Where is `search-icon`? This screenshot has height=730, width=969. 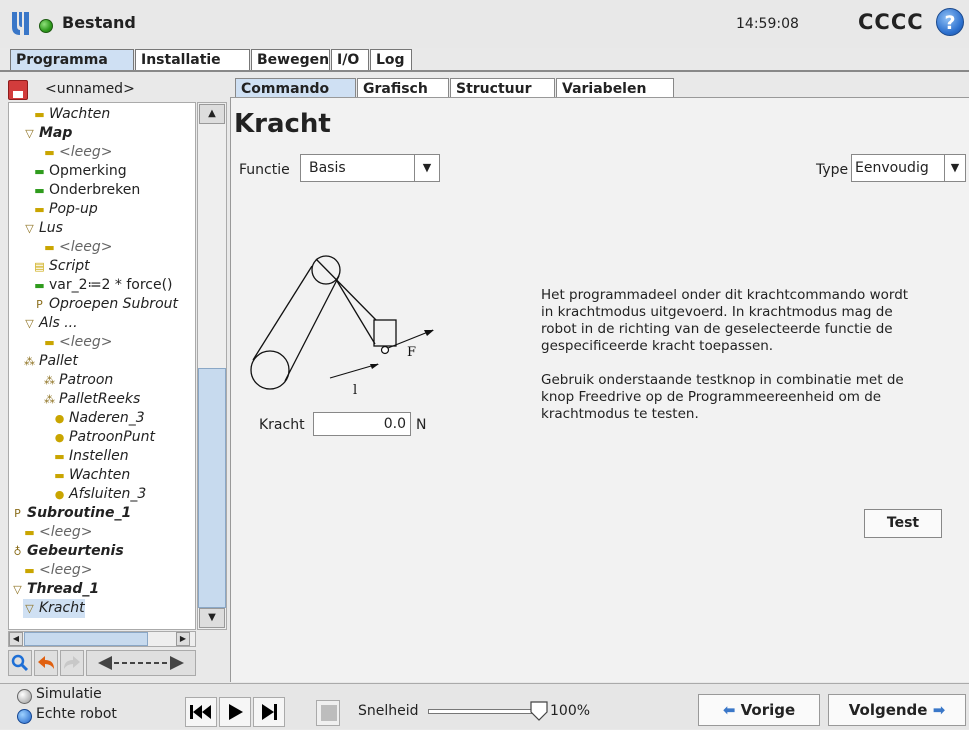 search-icon is located at coordinates (20, 663).